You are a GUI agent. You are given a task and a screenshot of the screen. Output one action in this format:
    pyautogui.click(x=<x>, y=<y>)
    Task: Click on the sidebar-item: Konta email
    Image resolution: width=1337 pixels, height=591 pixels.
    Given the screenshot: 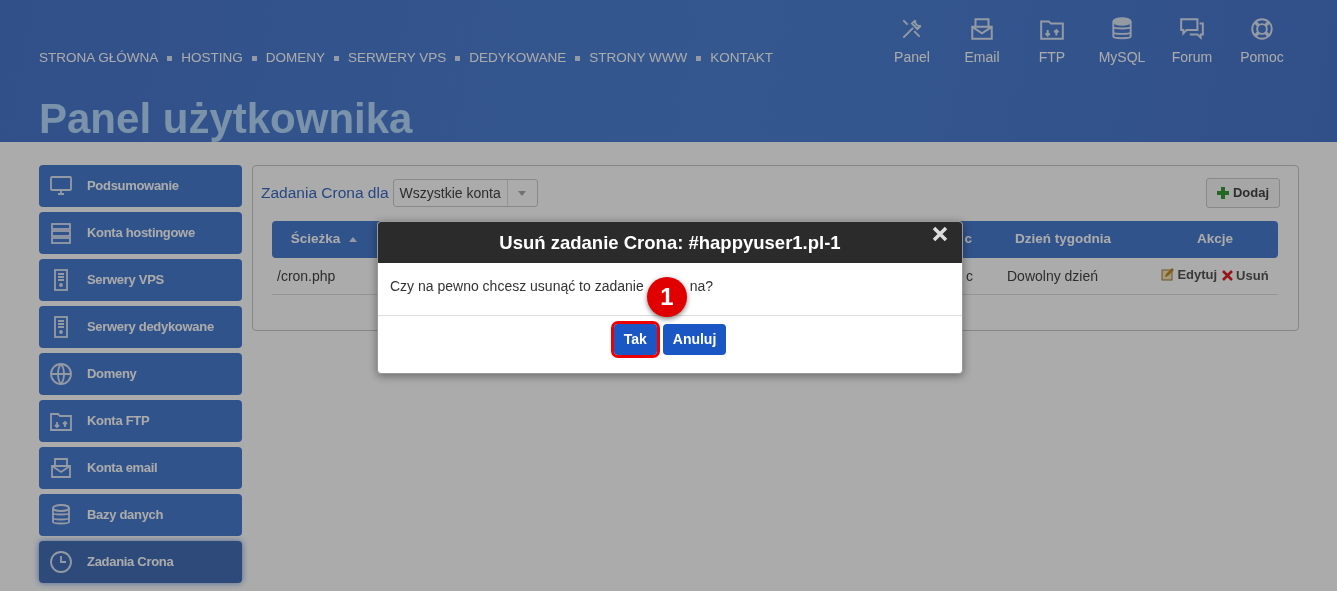 What is the action you would take?
    pyautogui.click(x=140, y=468)
    